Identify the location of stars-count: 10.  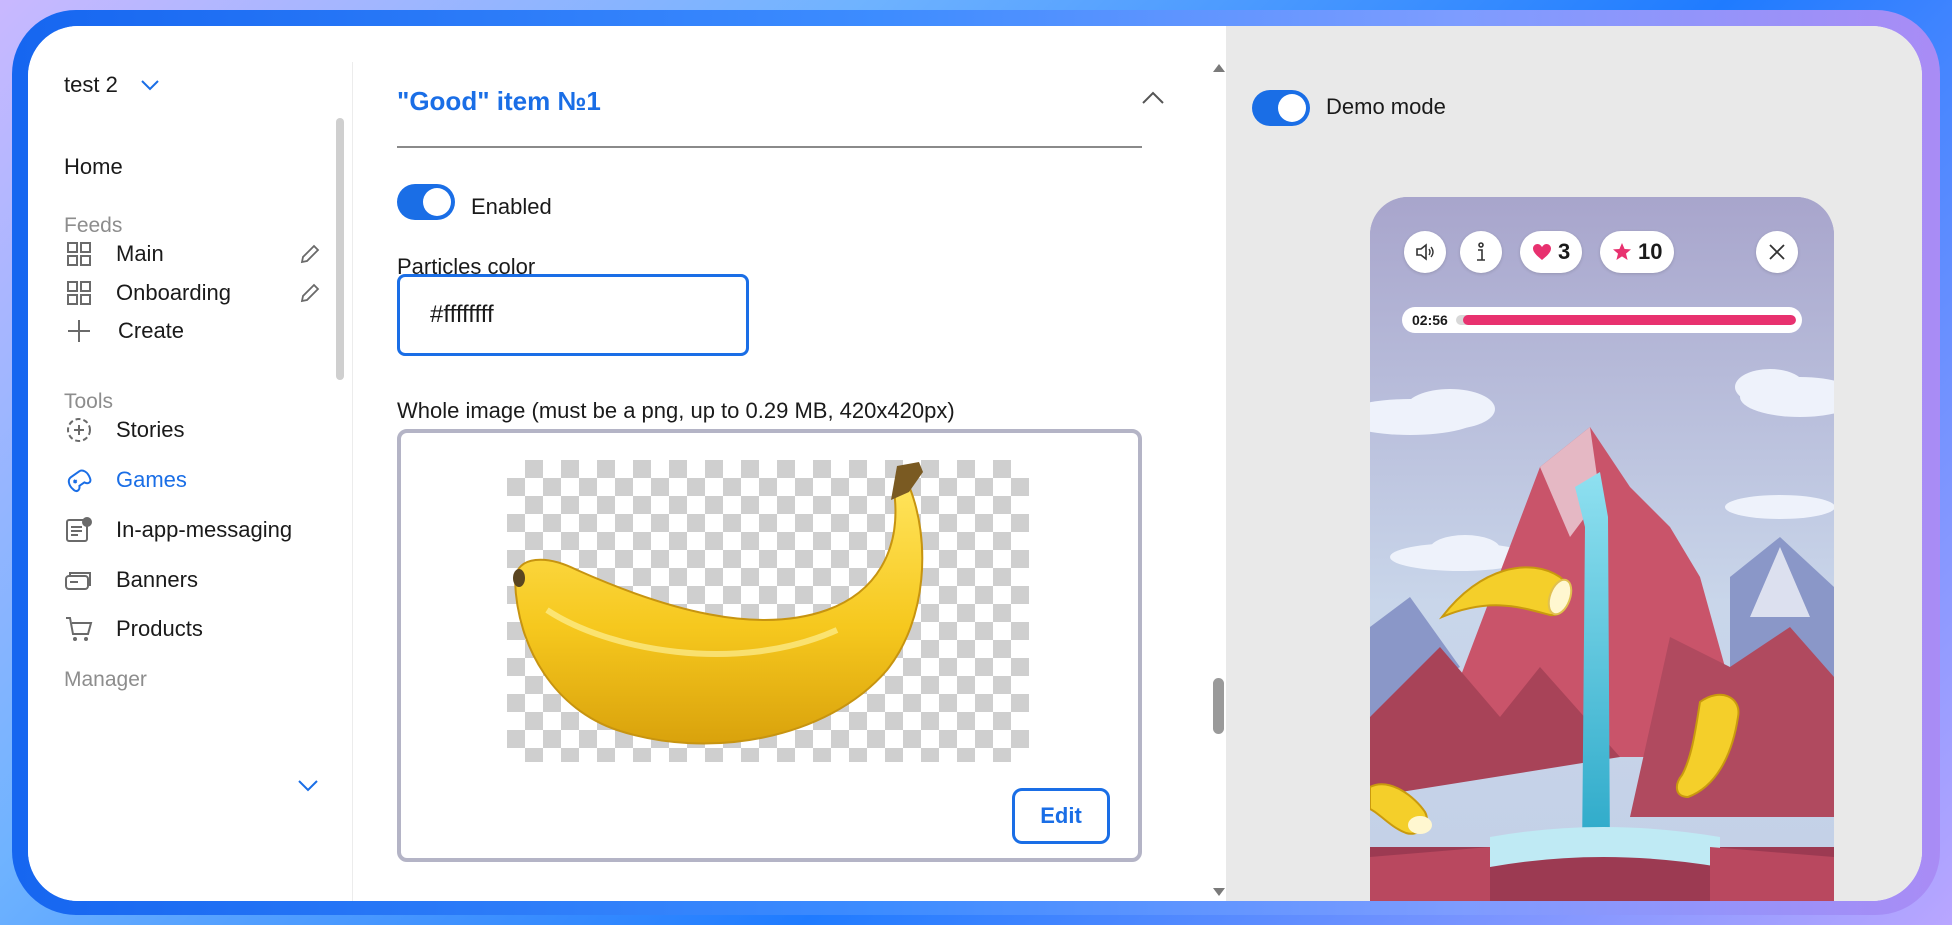
(1650, 251).